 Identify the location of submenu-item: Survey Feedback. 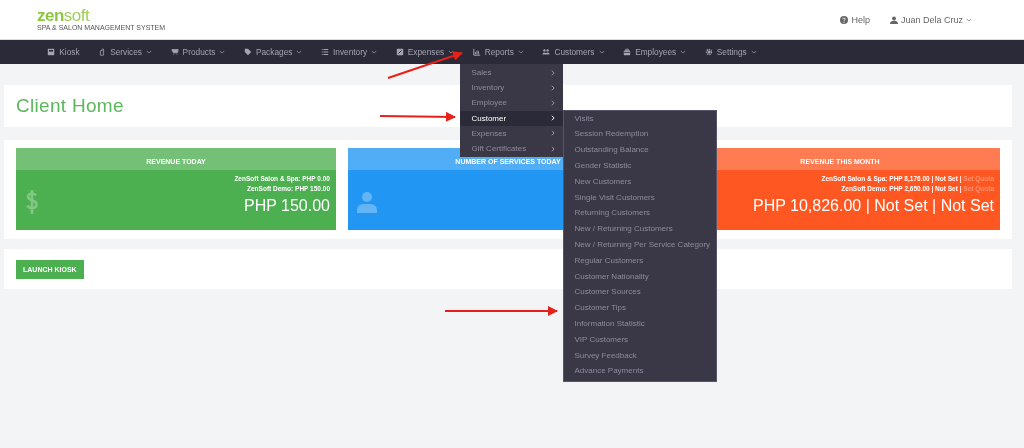
(640, 355).